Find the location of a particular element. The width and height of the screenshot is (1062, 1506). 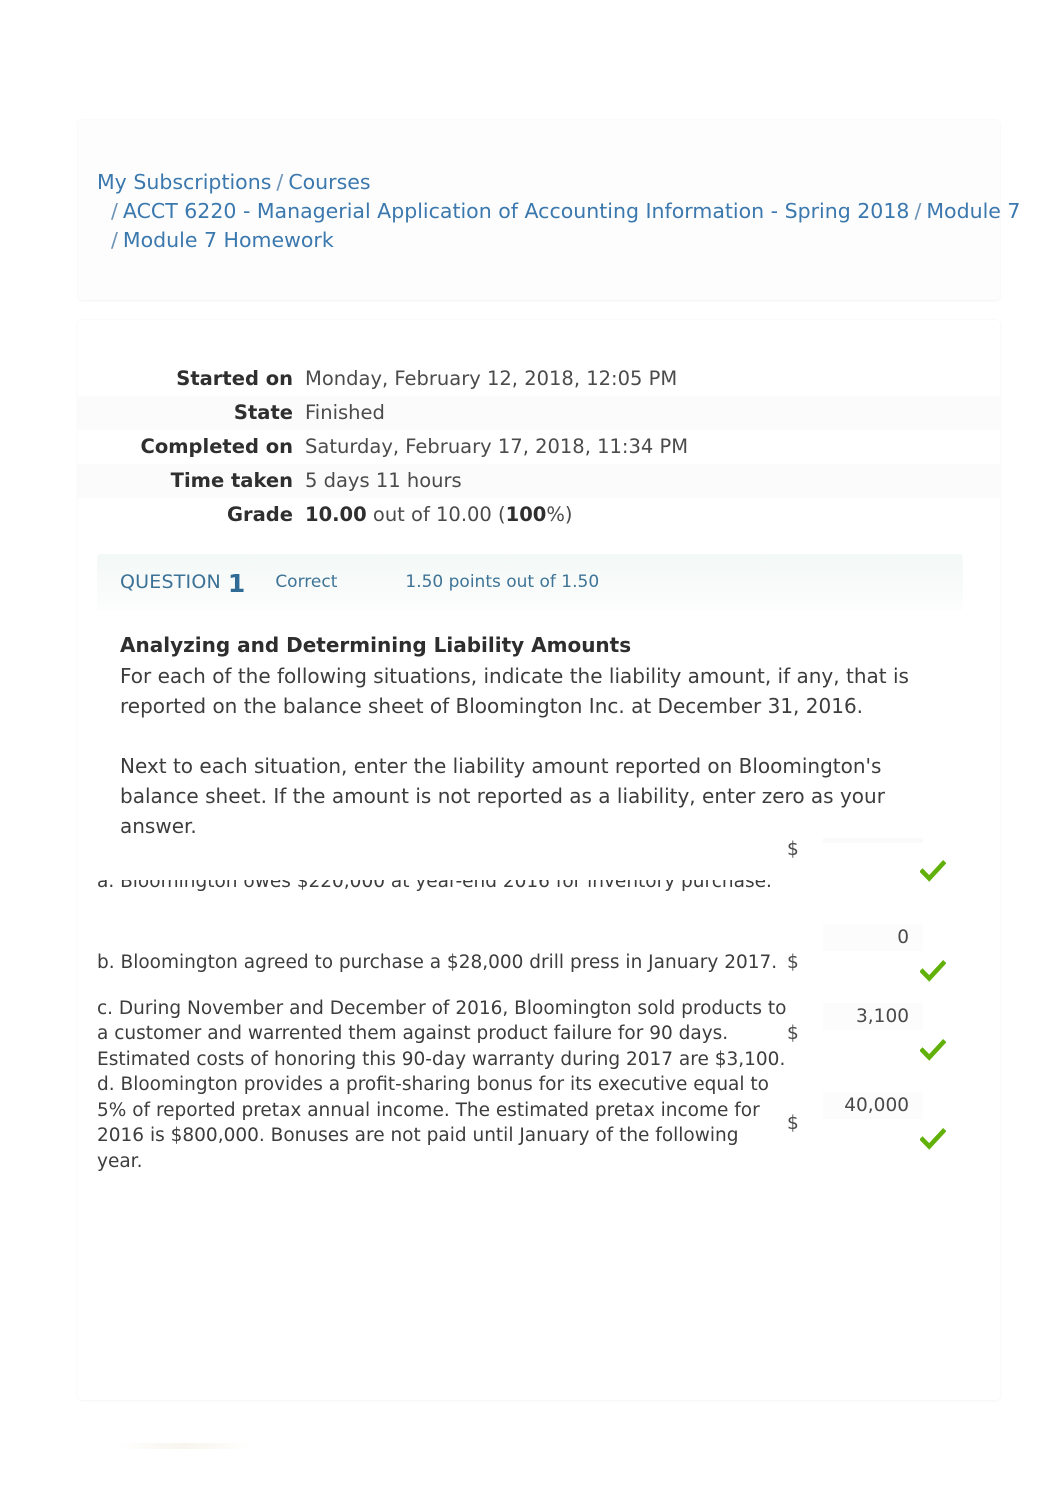

question-label: QUESTION is located at coordinates (170, 582).